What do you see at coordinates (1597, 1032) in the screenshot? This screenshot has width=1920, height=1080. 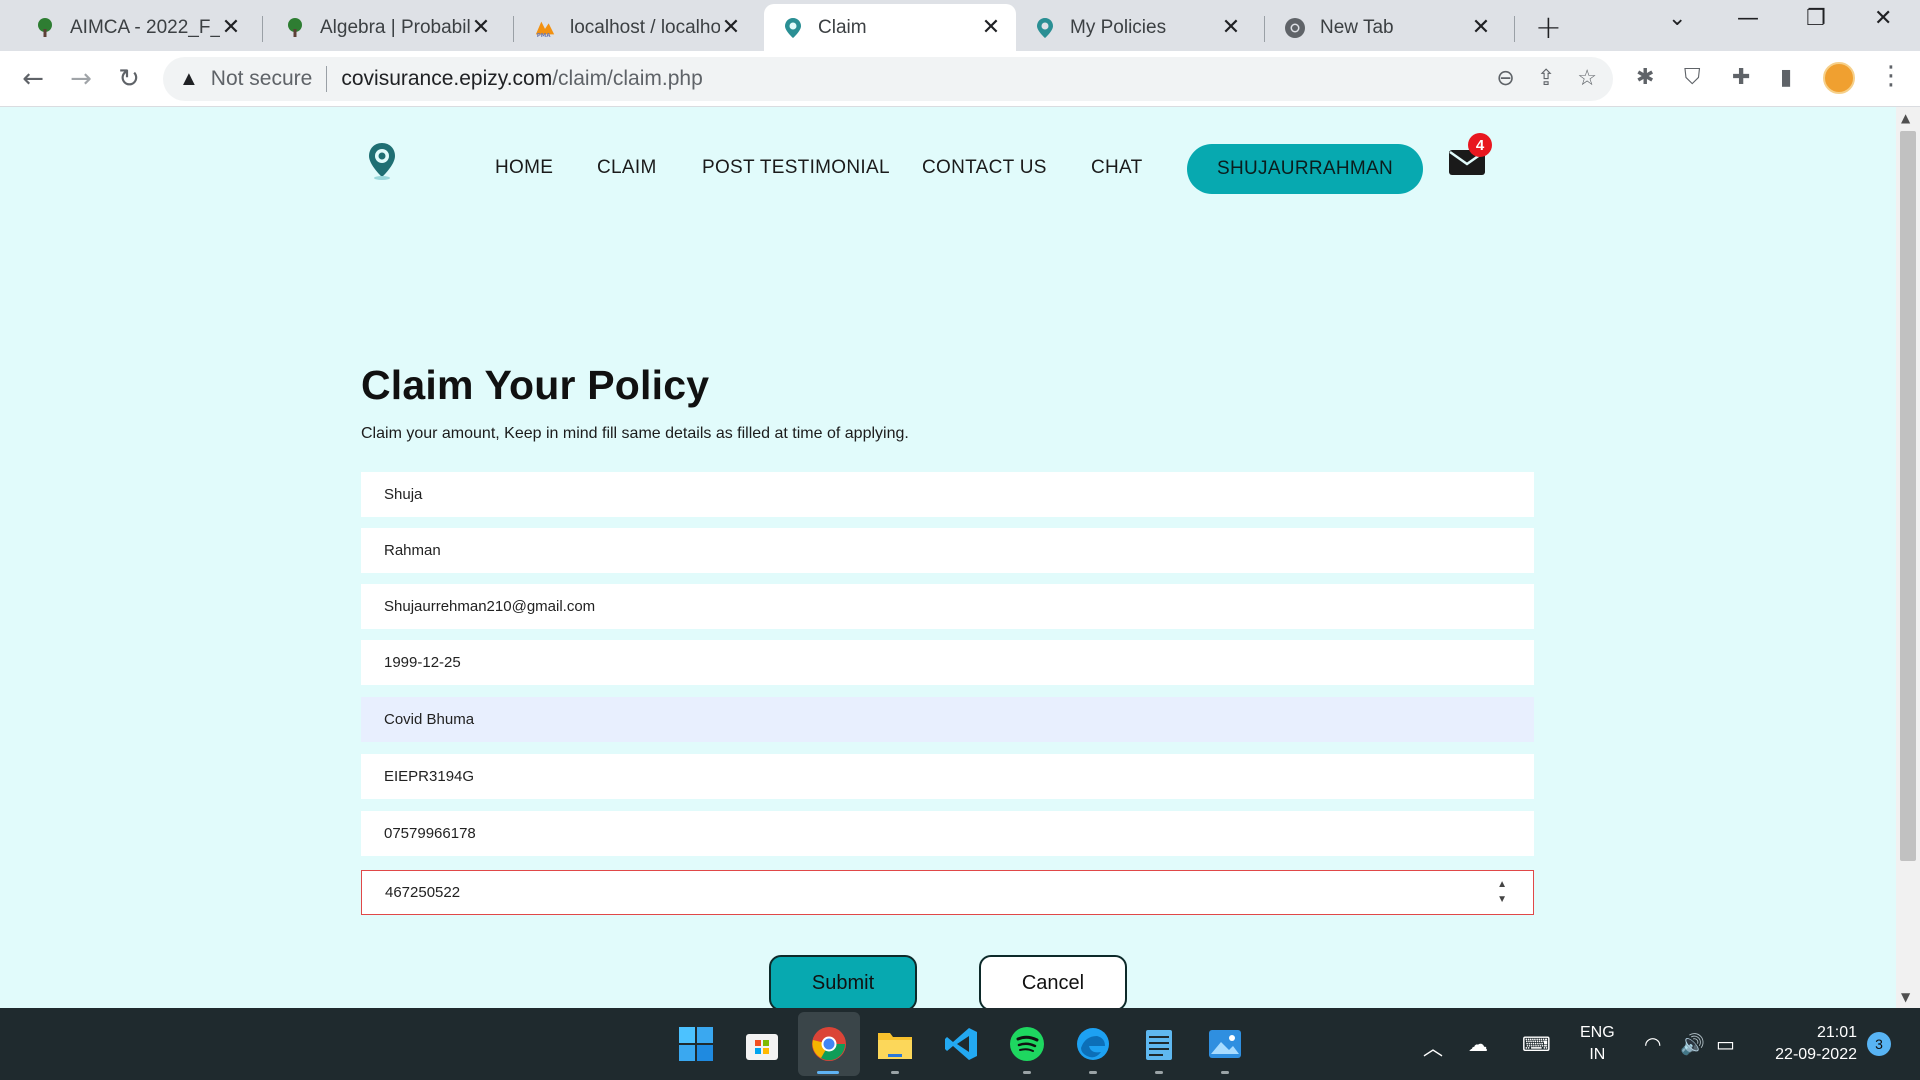 I see `language-code: ENG` at bounding box center [1597, 1032].